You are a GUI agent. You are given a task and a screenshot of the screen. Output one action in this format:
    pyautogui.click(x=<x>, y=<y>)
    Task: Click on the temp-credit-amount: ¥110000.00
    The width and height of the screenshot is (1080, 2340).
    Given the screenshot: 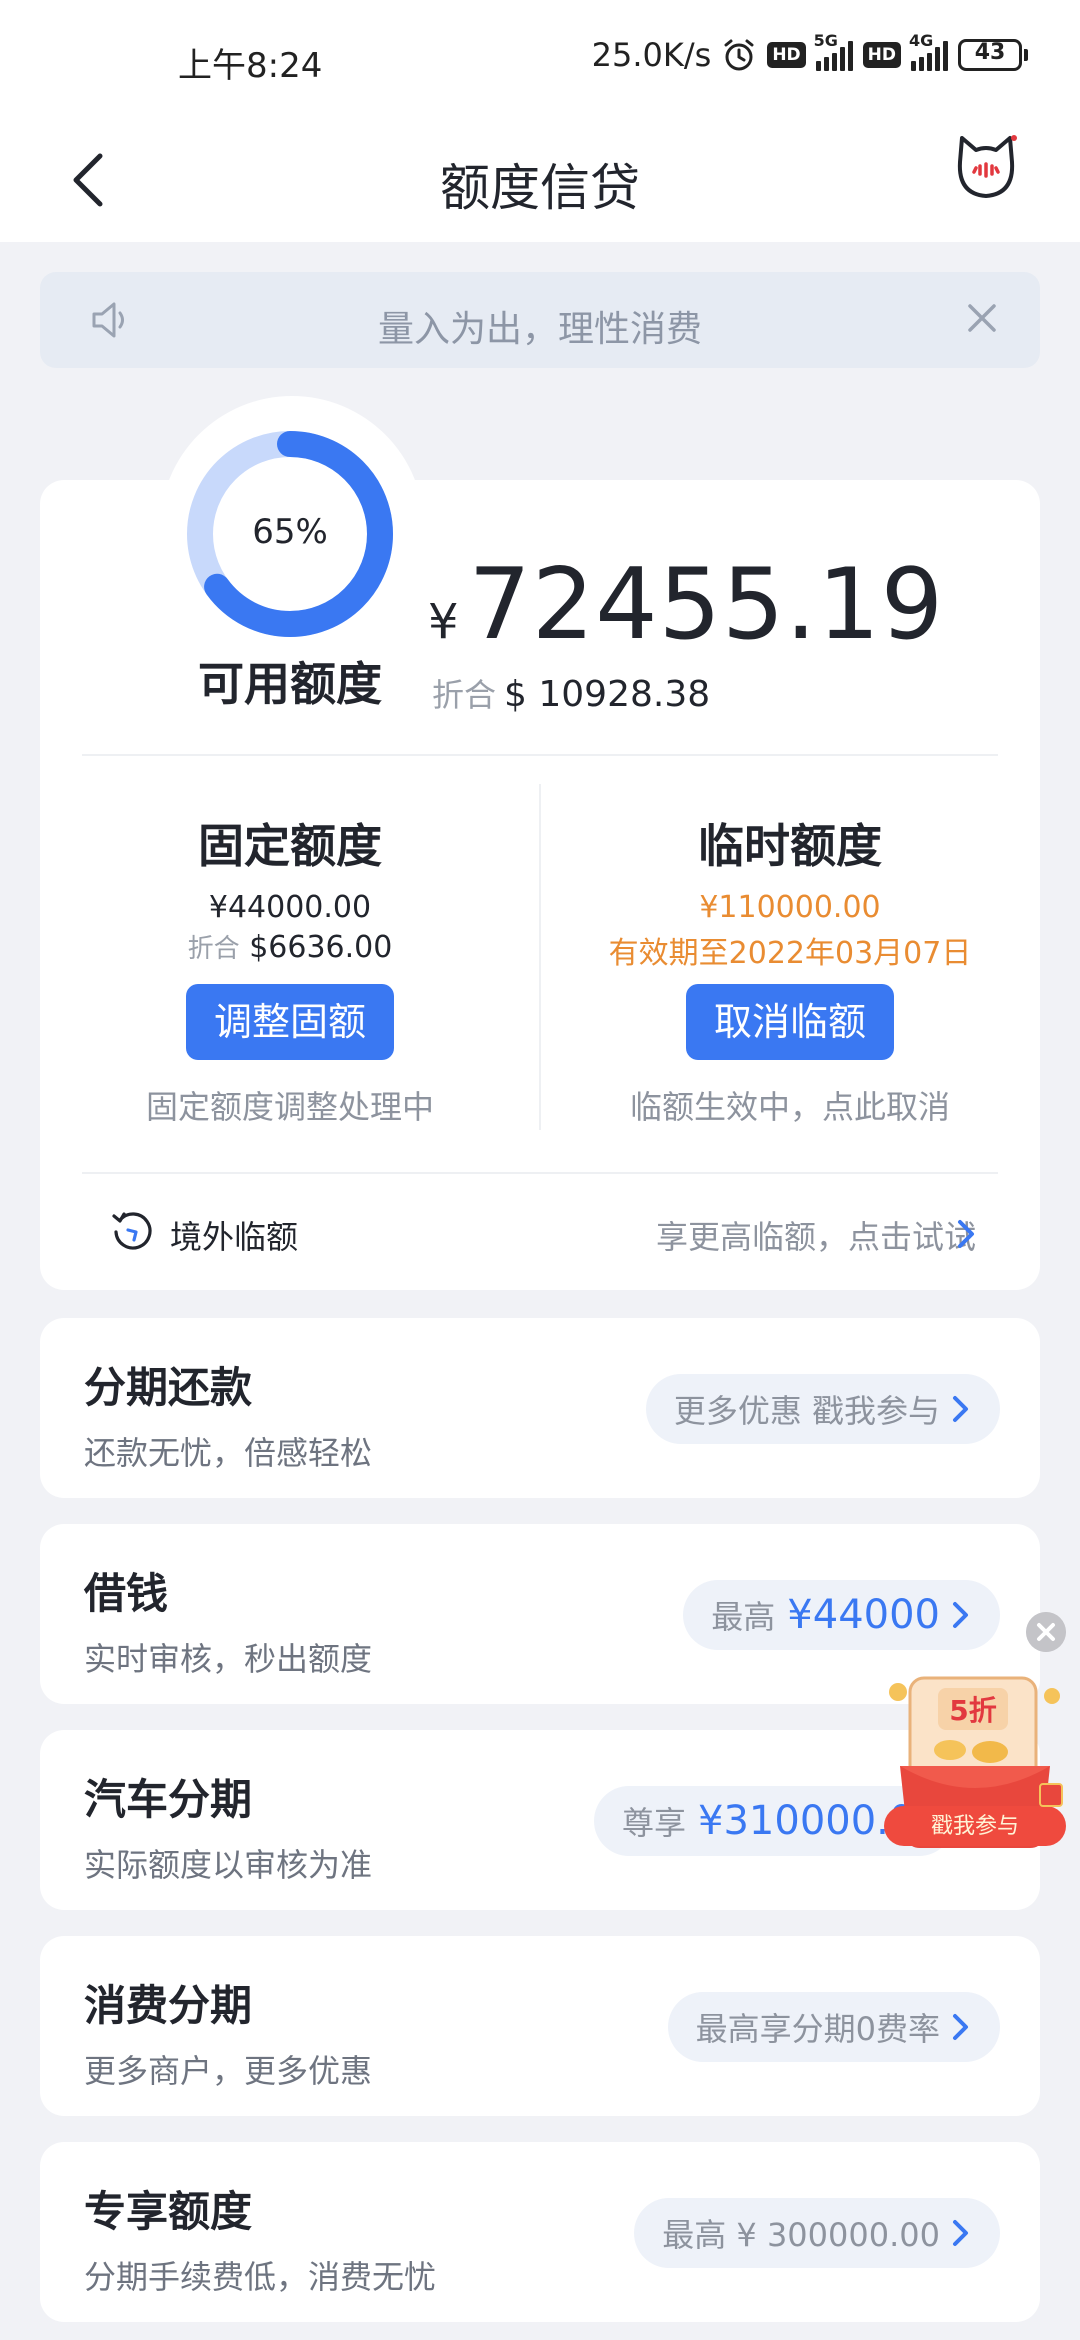 What is the action you would take?
    pyautogui.click(x=790, y=907)
    